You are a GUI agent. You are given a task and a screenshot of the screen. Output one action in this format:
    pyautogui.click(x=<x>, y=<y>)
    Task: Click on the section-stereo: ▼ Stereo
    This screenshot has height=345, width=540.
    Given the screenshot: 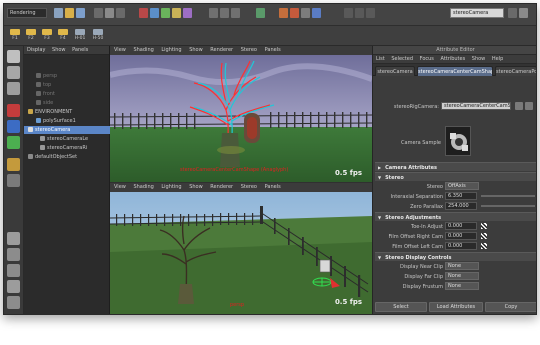 What is the action you would take?
    pyautogui.click(x=455, y=176)
    